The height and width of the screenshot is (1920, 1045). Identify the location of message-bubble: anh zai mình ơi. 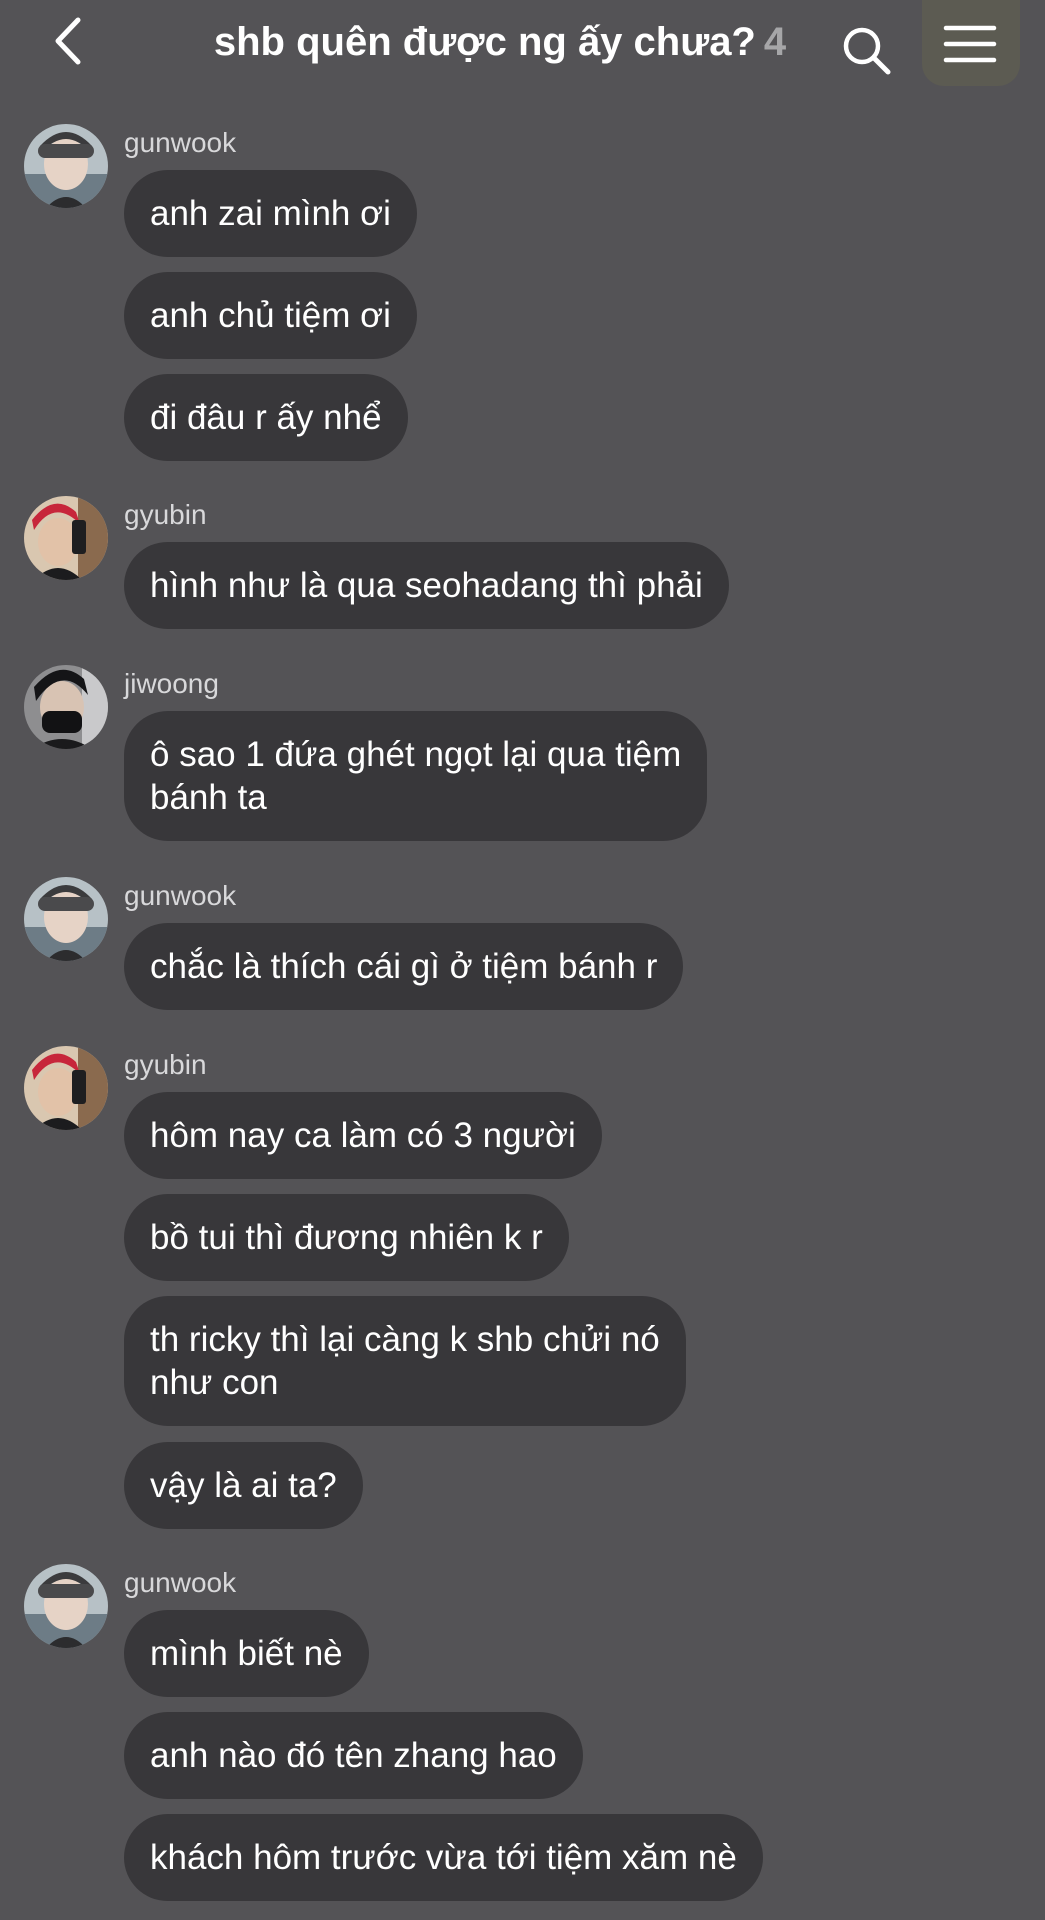
(270, 213).